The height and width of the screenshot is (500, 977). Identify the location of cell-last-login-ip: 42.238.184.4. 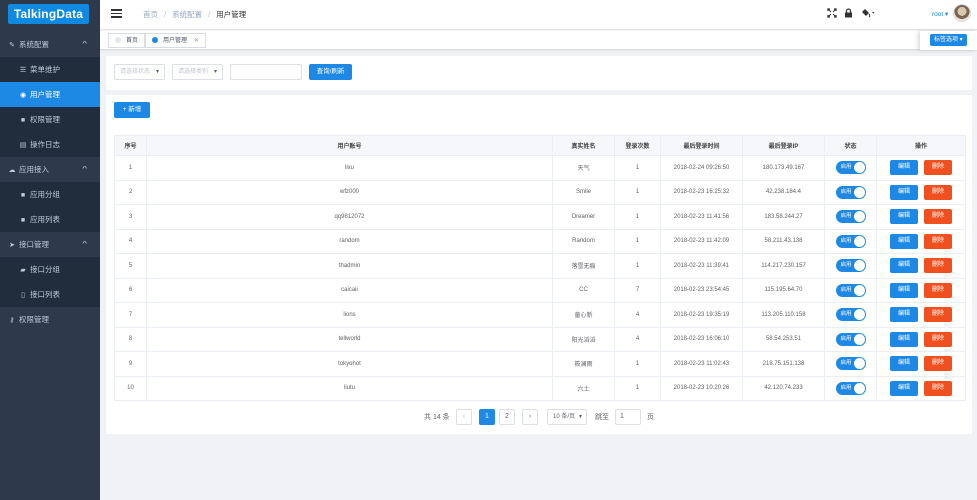
(783, 192).